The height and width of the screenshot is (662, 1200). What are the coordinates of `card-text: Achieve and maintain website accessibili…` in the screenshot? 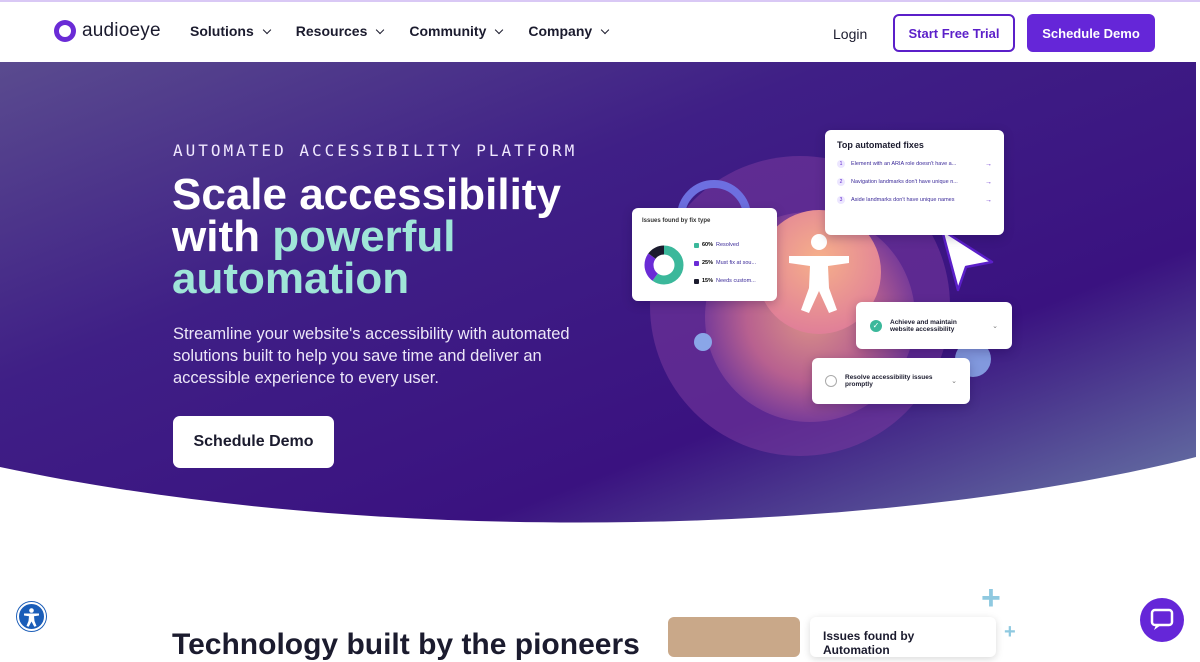 It's located at (923, 325).